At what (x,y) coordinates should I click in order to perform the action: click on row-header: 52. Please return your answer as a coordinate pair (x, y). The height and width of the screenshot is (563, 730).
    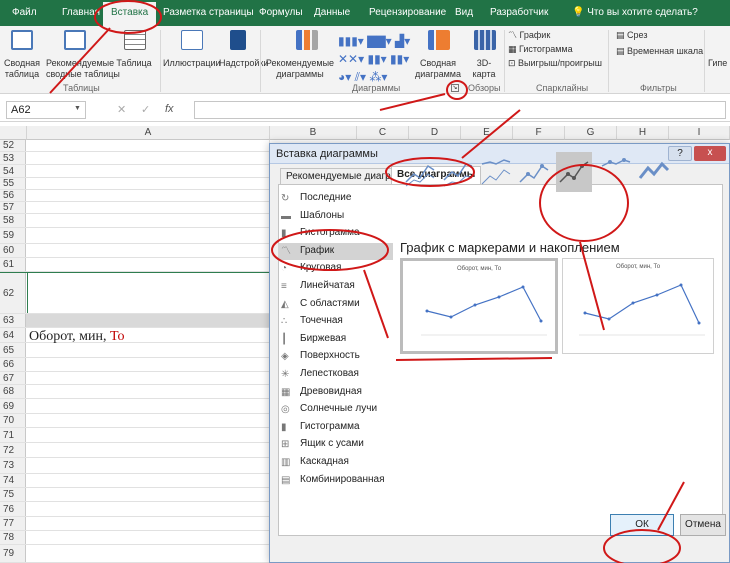
    Looking at the image, I should click on (13, 145).